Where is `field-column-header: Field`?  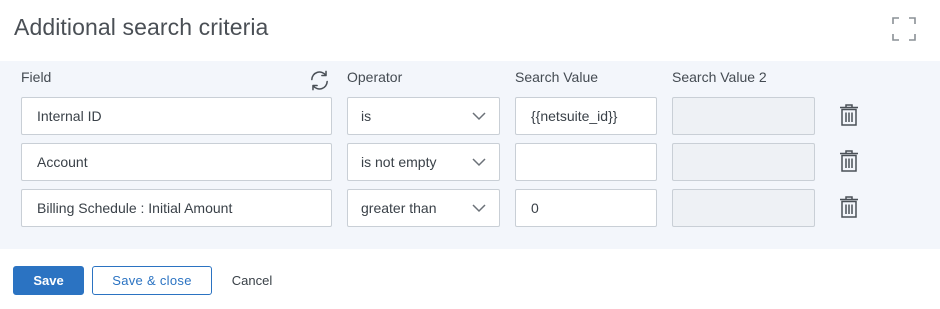
field-column-header: Field is located at coordinates (36, 77).